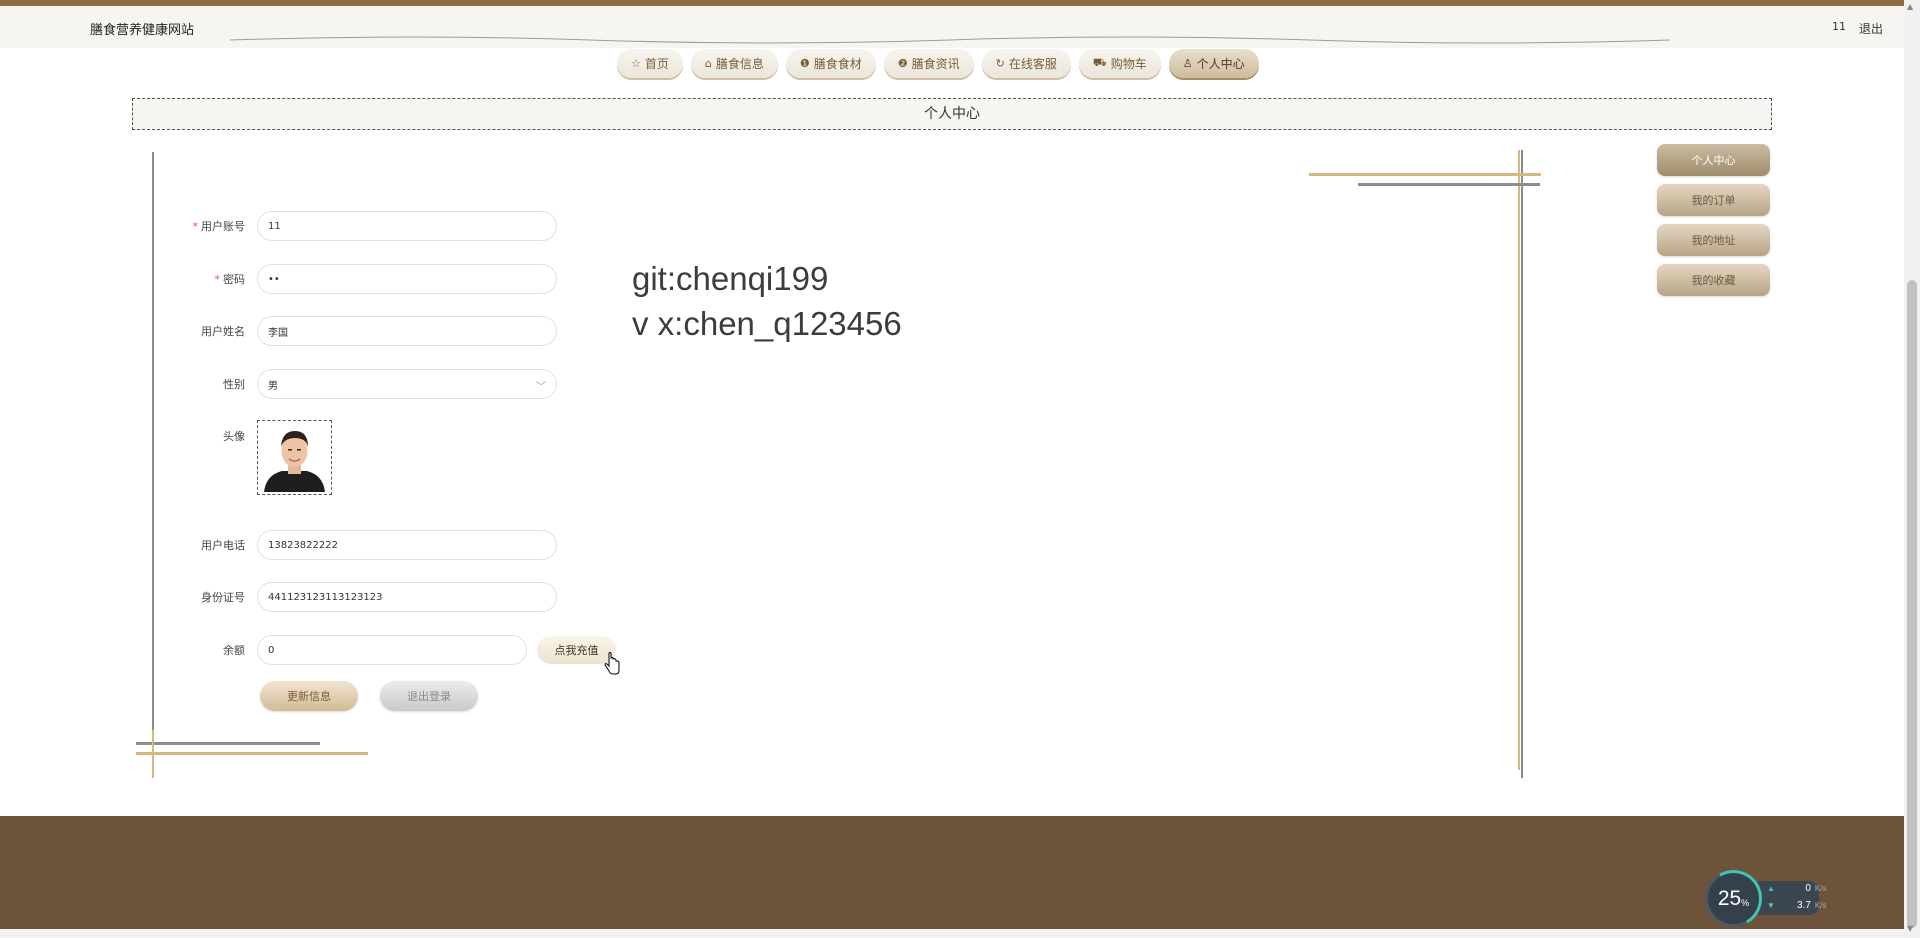 The width and height of the screenshot is (1920, 938). I want to click on avatar-label: 头像, so click(234, 436).